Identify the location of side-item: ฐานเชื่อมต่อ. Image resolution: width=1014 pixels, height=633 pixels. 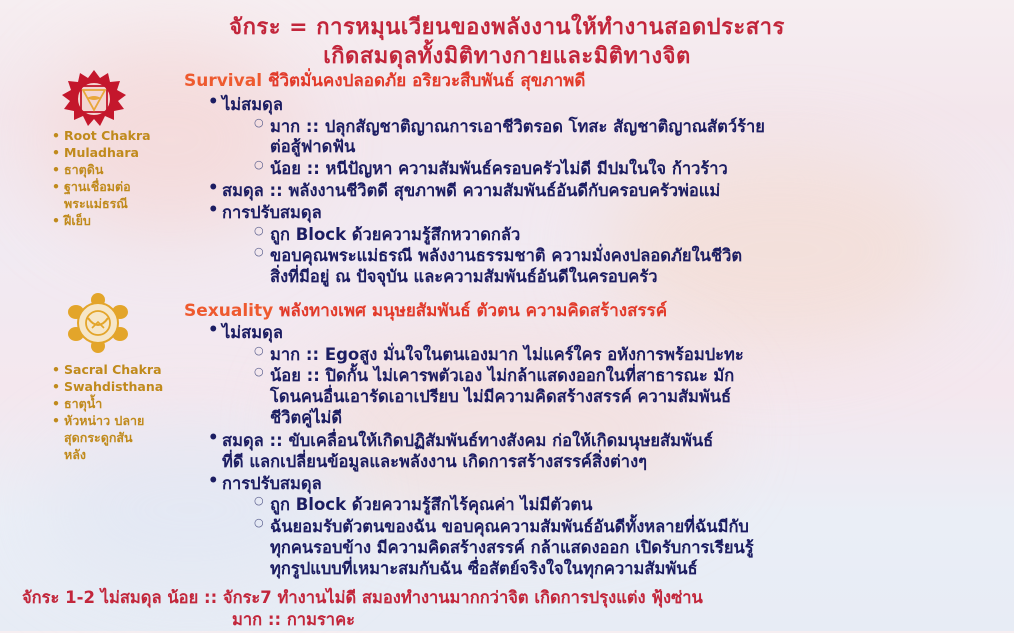
(117, 186).